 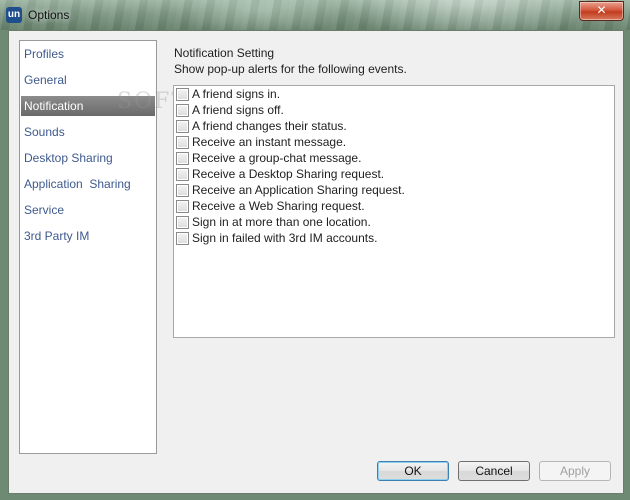 What do you see at coordinates (88, 54) in the screenshot?
I see `nav-item-profiles: Profiles` at bounding box center [88, 54].